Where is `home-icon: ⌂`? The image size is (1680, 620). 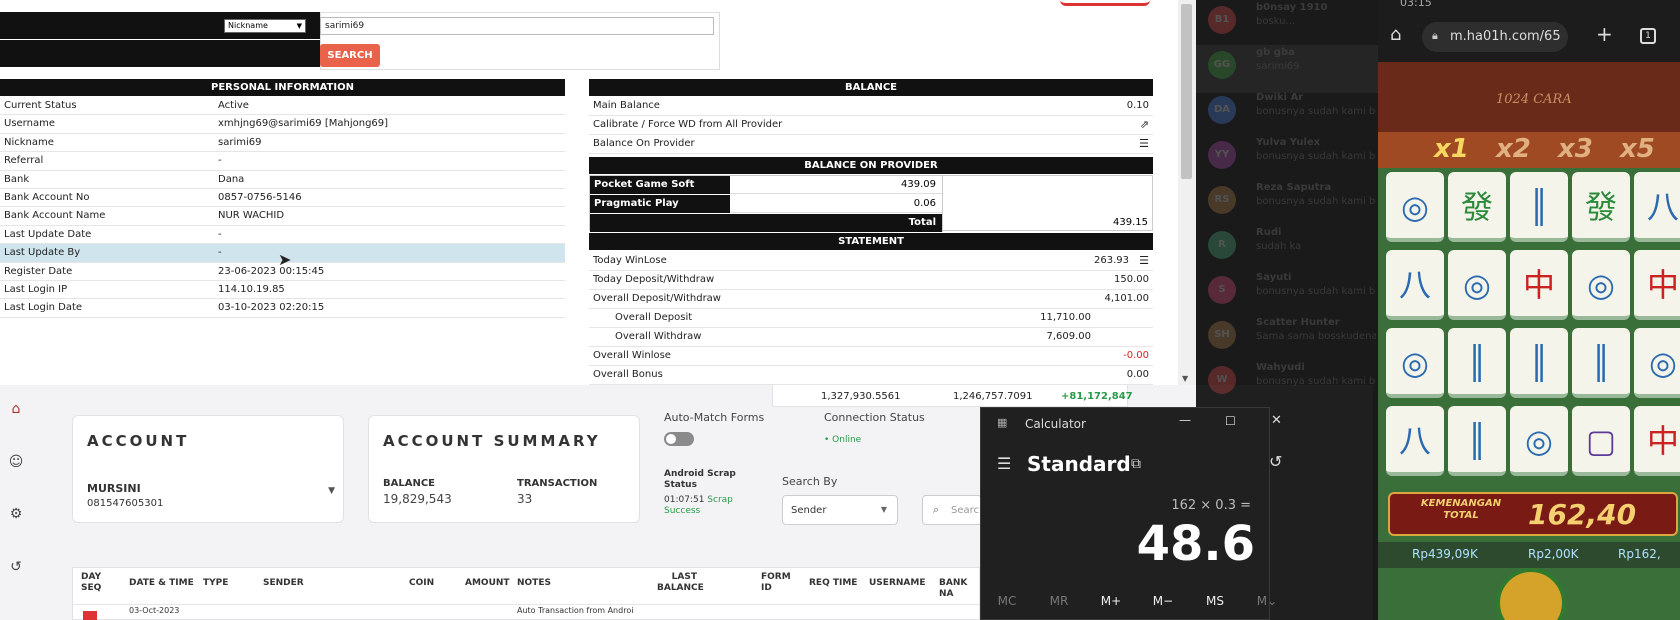
home-icon: ⌂ is located at coordinates (1395, 34).